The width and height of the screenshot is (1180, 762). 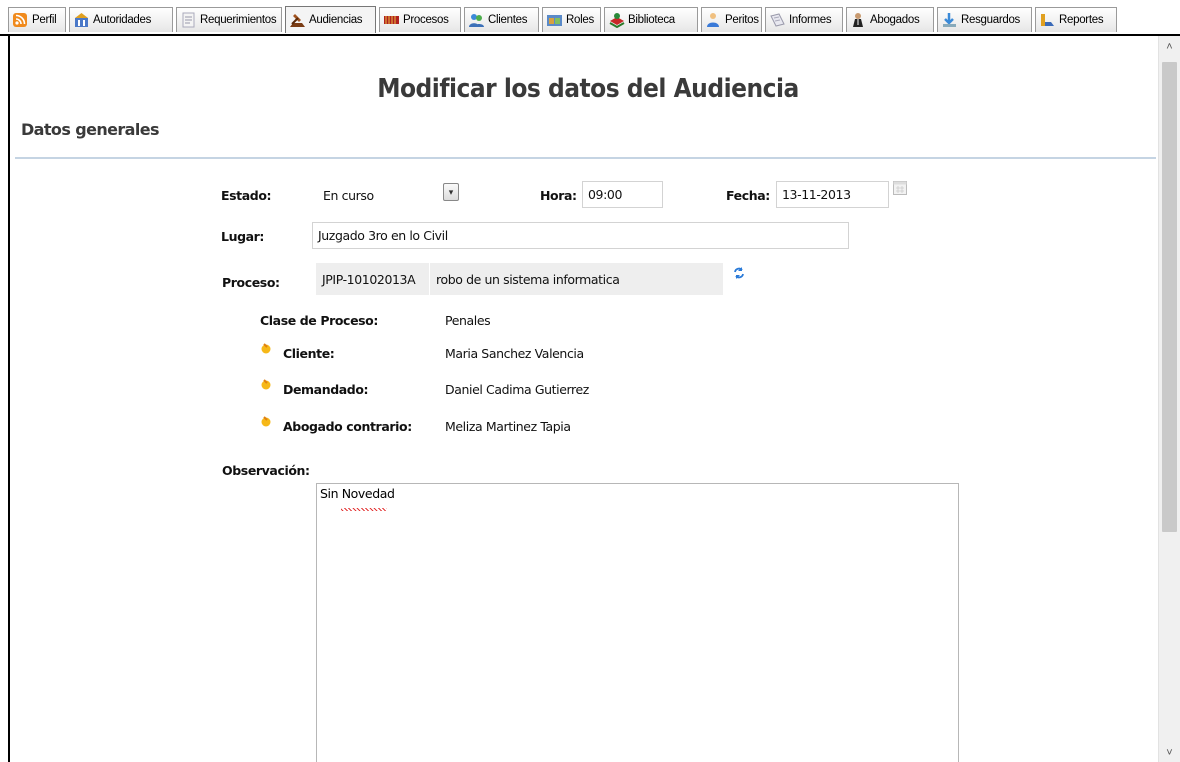 What do you see at coordinates (251, 282) in the screenshot?
I see `proceso-label: Proceso:` at bounding box center [251, 282].